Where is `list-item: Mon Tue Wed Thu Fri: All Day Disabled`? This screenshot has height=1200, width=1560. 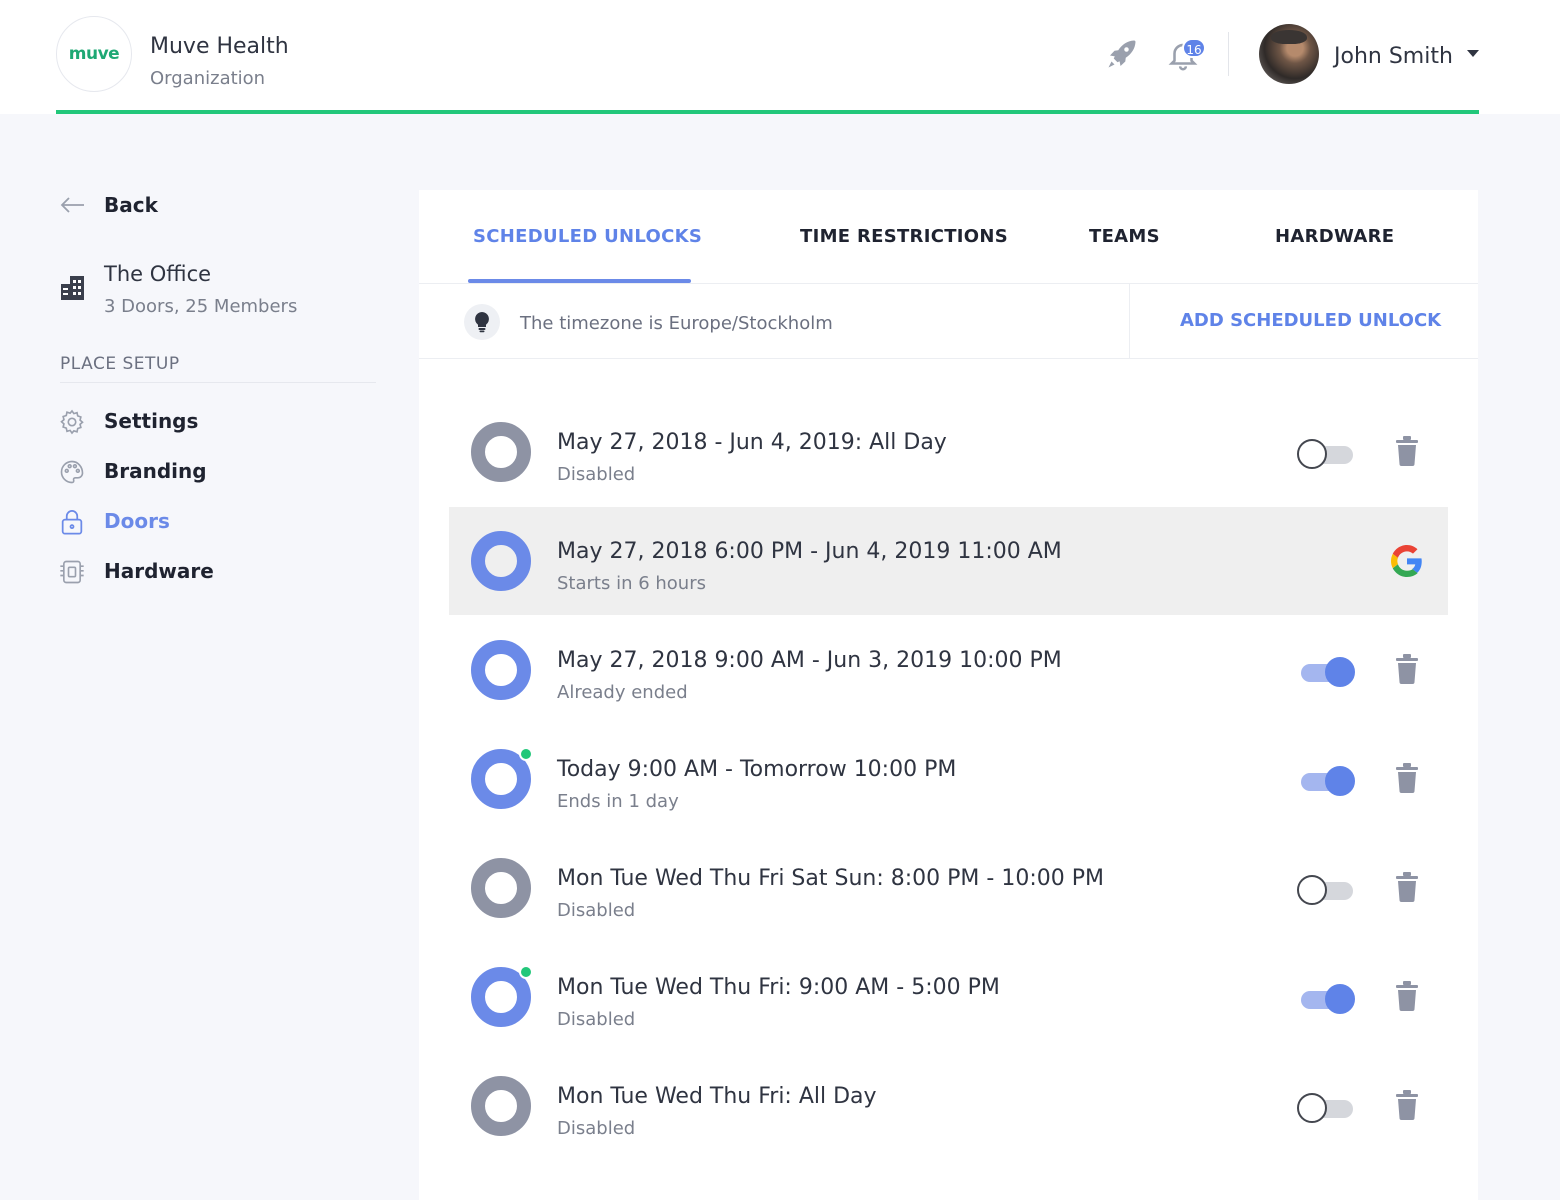
list-item: Mon Tue Wed Thu Fri: All Day Disabled is located at coordinates (948, 1106).